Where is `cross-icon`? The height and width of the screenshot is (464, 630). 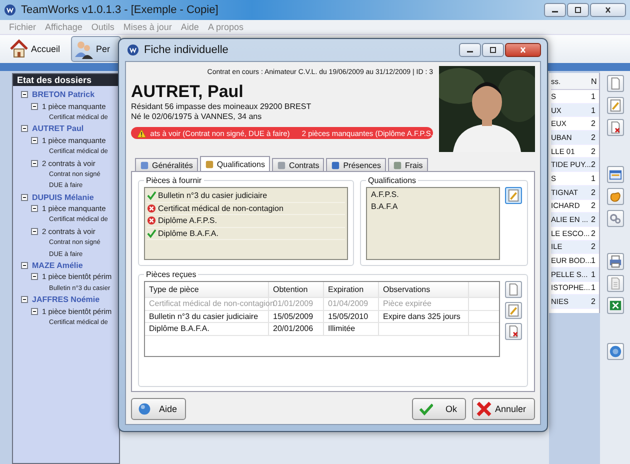 cross-icon is located at coordinates (484, 409).